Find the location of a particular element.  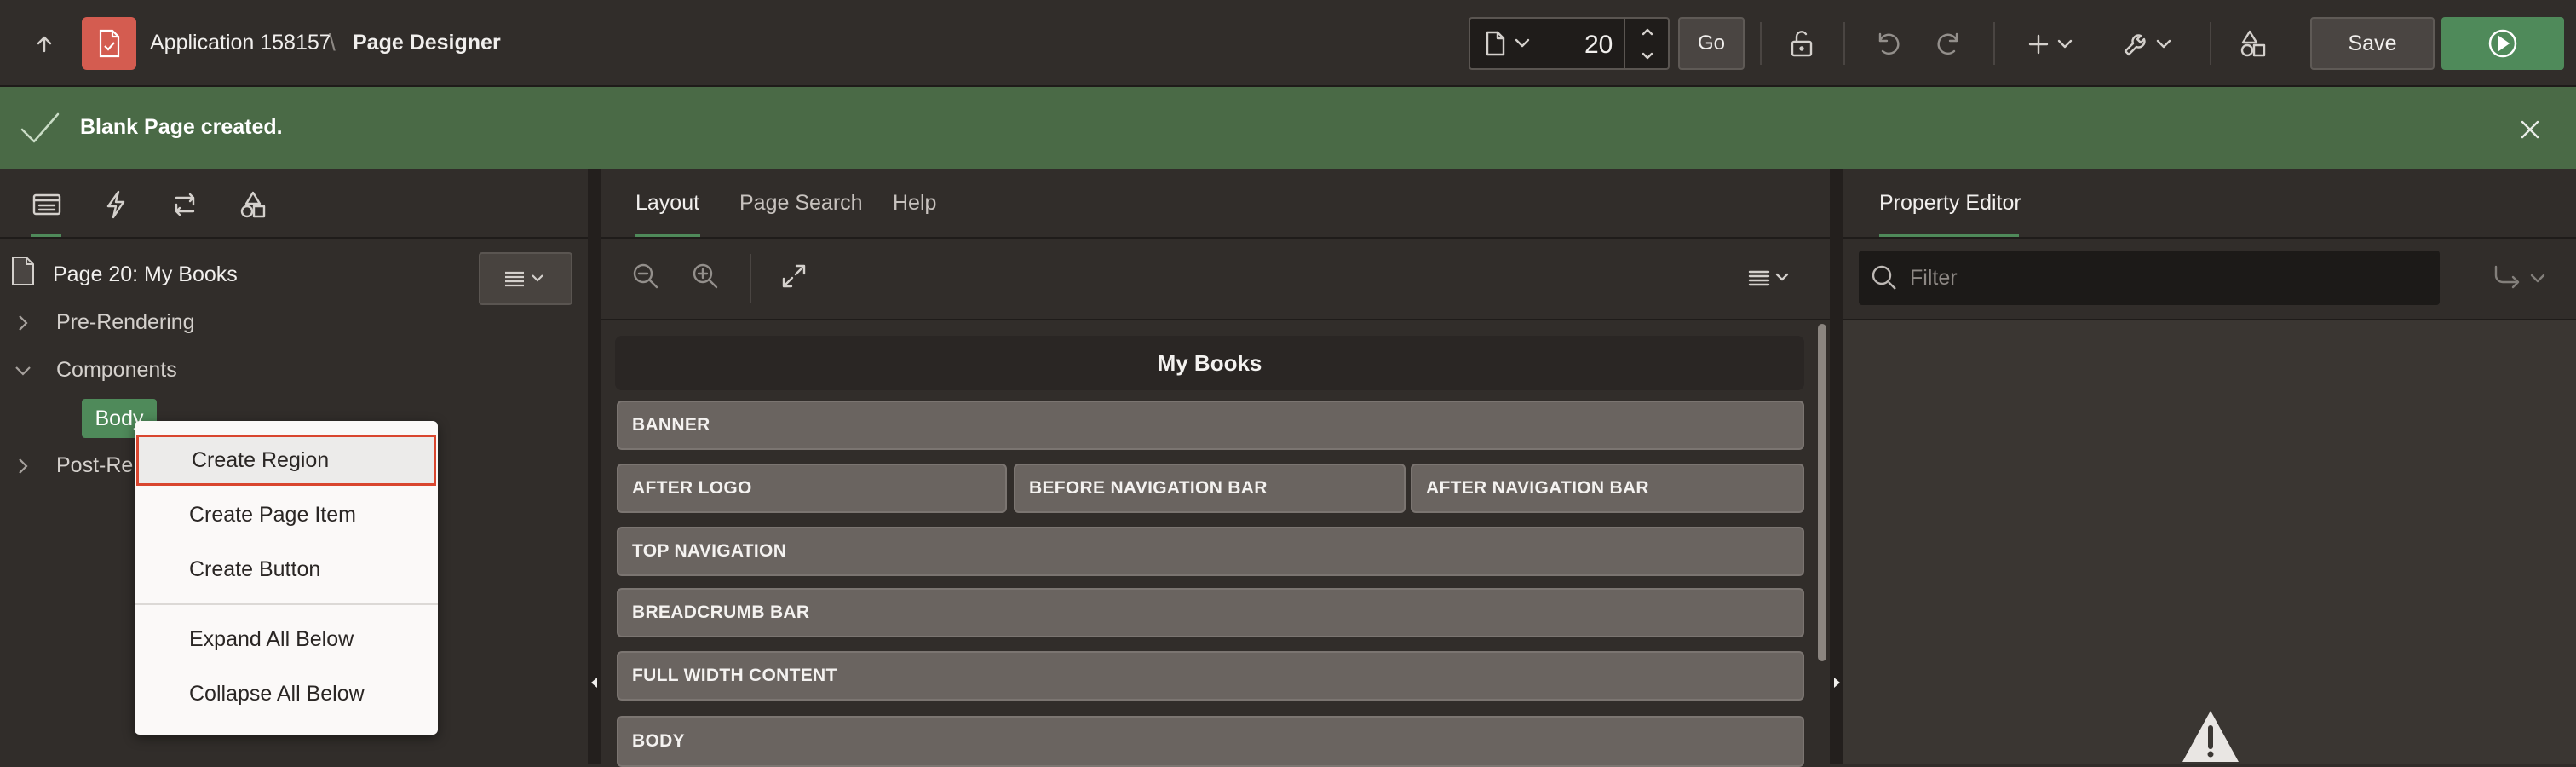

top-toolbar: Application 158157 \ Page Designer 20 Go is located at coordinates (1288, 43).